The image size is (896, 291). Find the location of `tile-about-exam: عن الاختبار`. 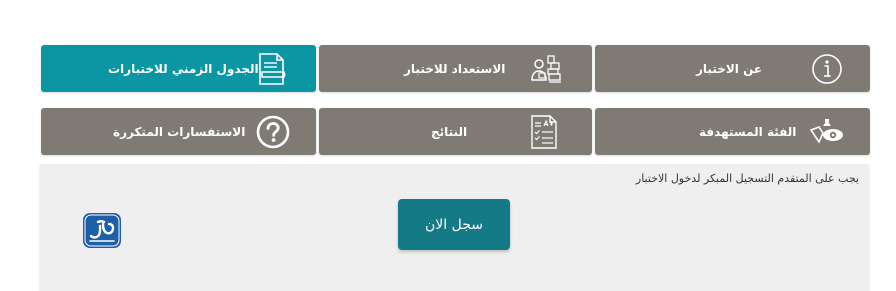

tile-about-exam: عن الاختبار is located at coordinates (732, 68).